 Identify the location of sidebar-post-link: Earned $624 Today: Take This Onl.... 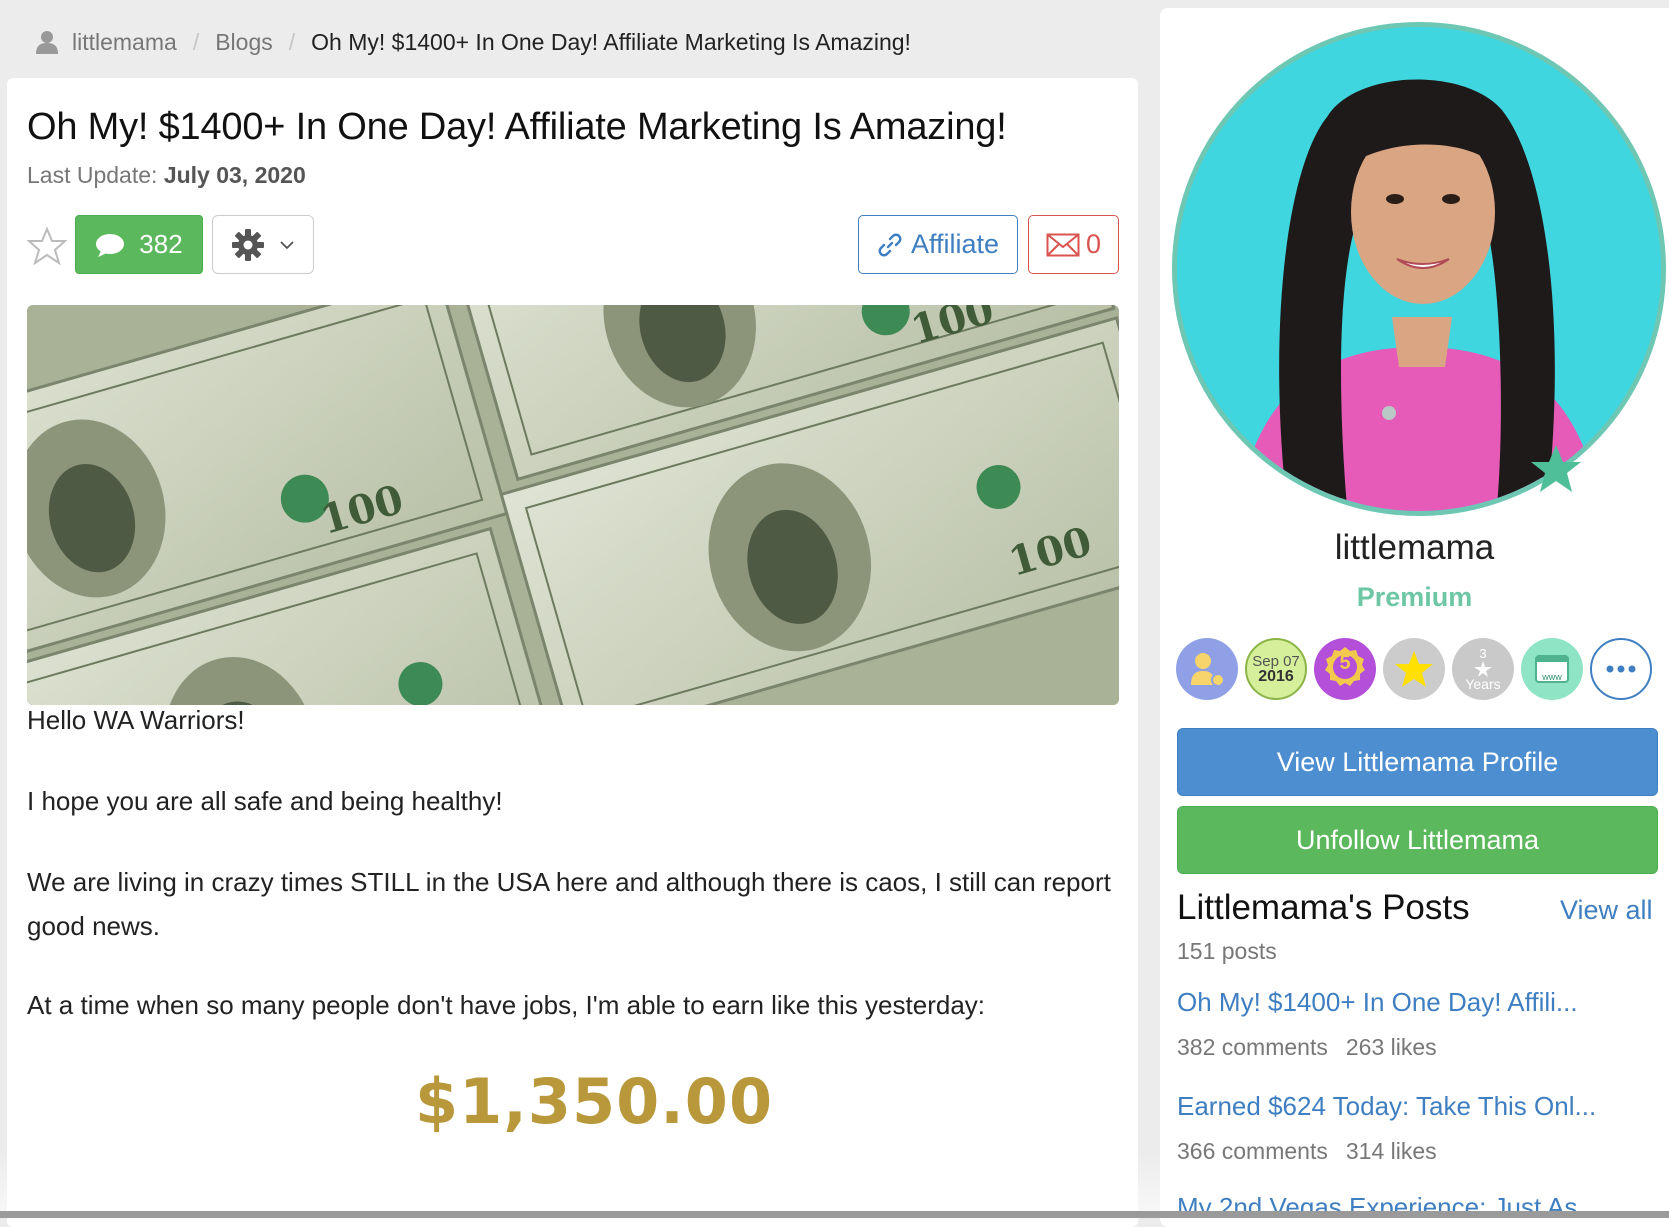
(1412, 1106).